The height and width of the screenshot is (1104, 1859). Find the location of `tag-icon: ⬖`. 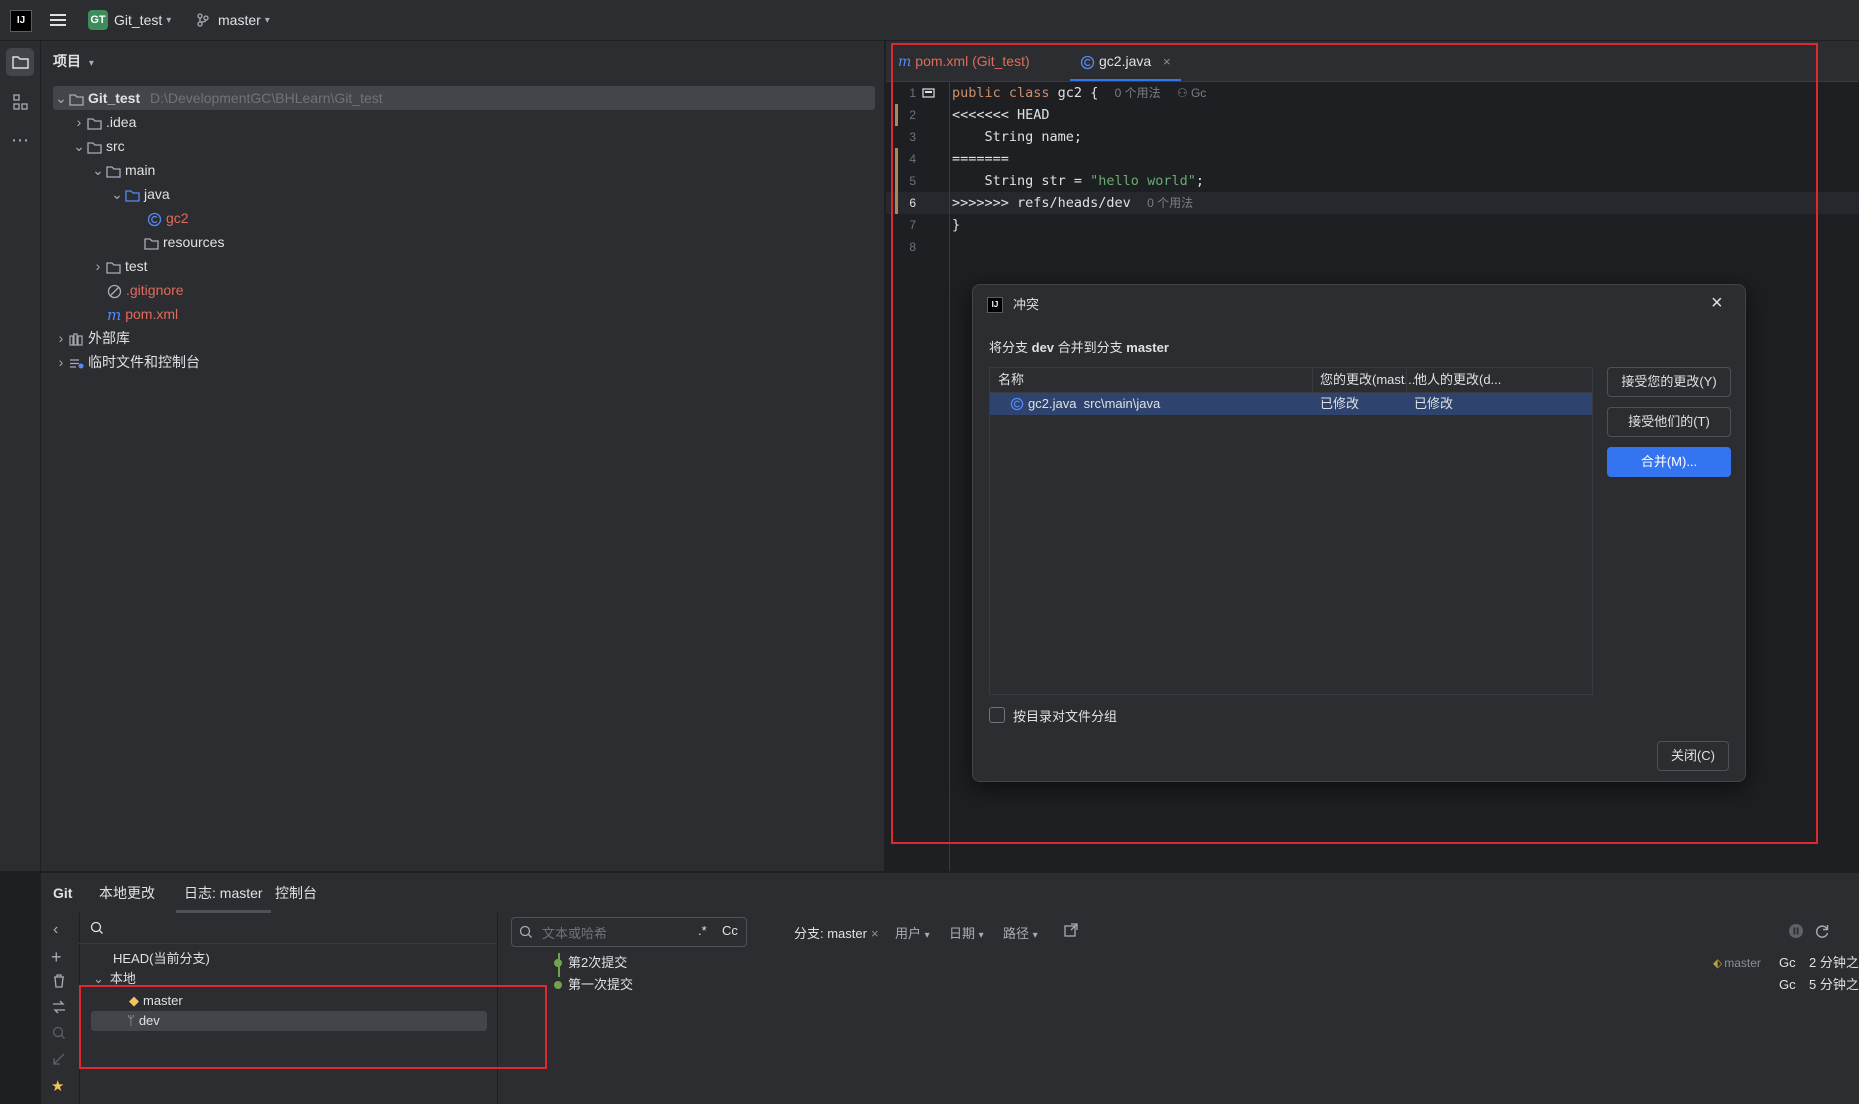

tag-icon: ⬖ is located at coordinates (1718, 963).